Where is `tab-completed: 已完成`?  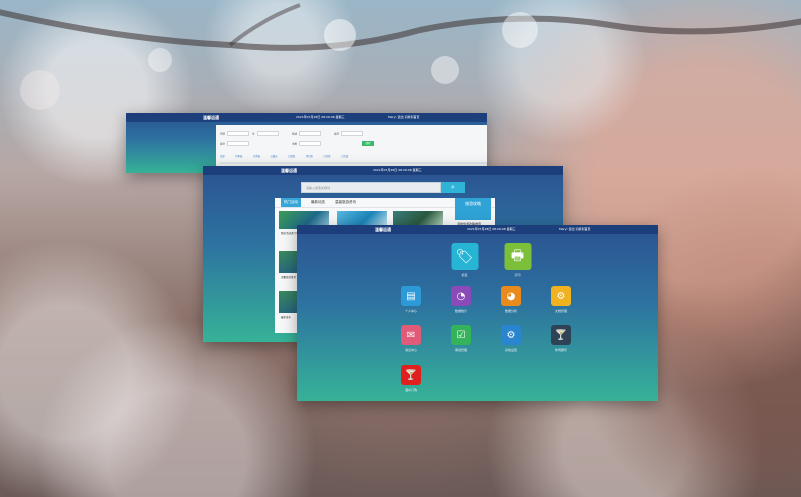
tab-completed: 已完成 is located at coordinates (344, 156).